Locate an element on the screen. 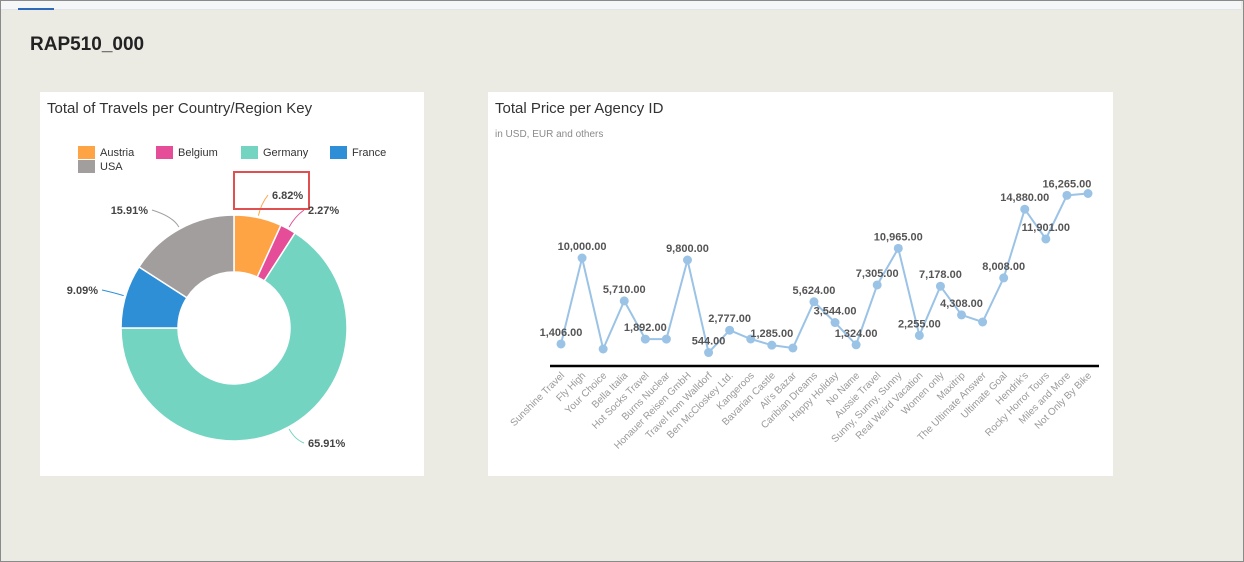 Image resolution: width=1244 pixels, height=562 pixels. data-point-hendrik-s is located at coordinates (1025, 209).